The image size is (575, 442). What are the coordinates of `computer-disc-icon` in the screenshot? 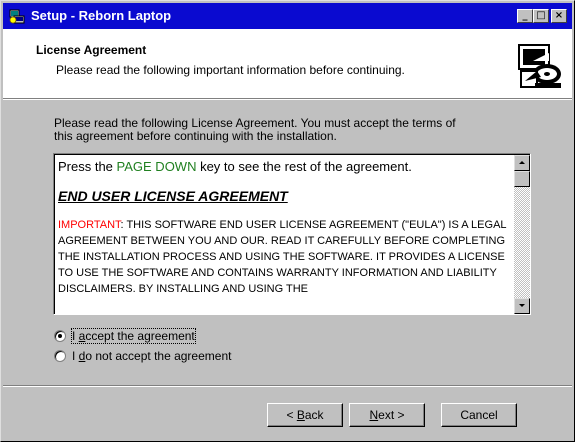 It's located at (539, 66).